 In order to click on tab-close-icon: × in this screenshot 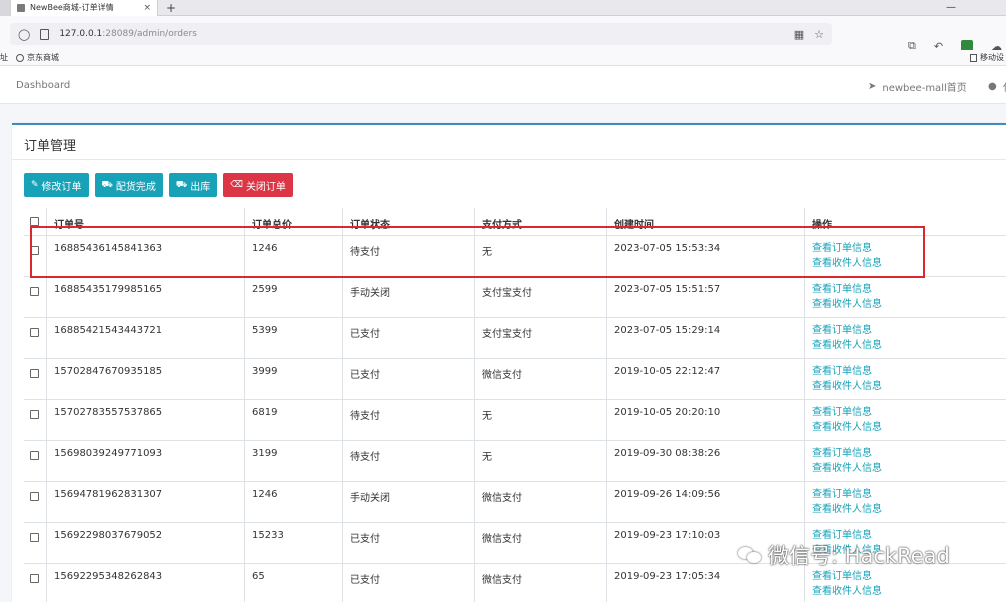, I will do `click(147, 8)`.